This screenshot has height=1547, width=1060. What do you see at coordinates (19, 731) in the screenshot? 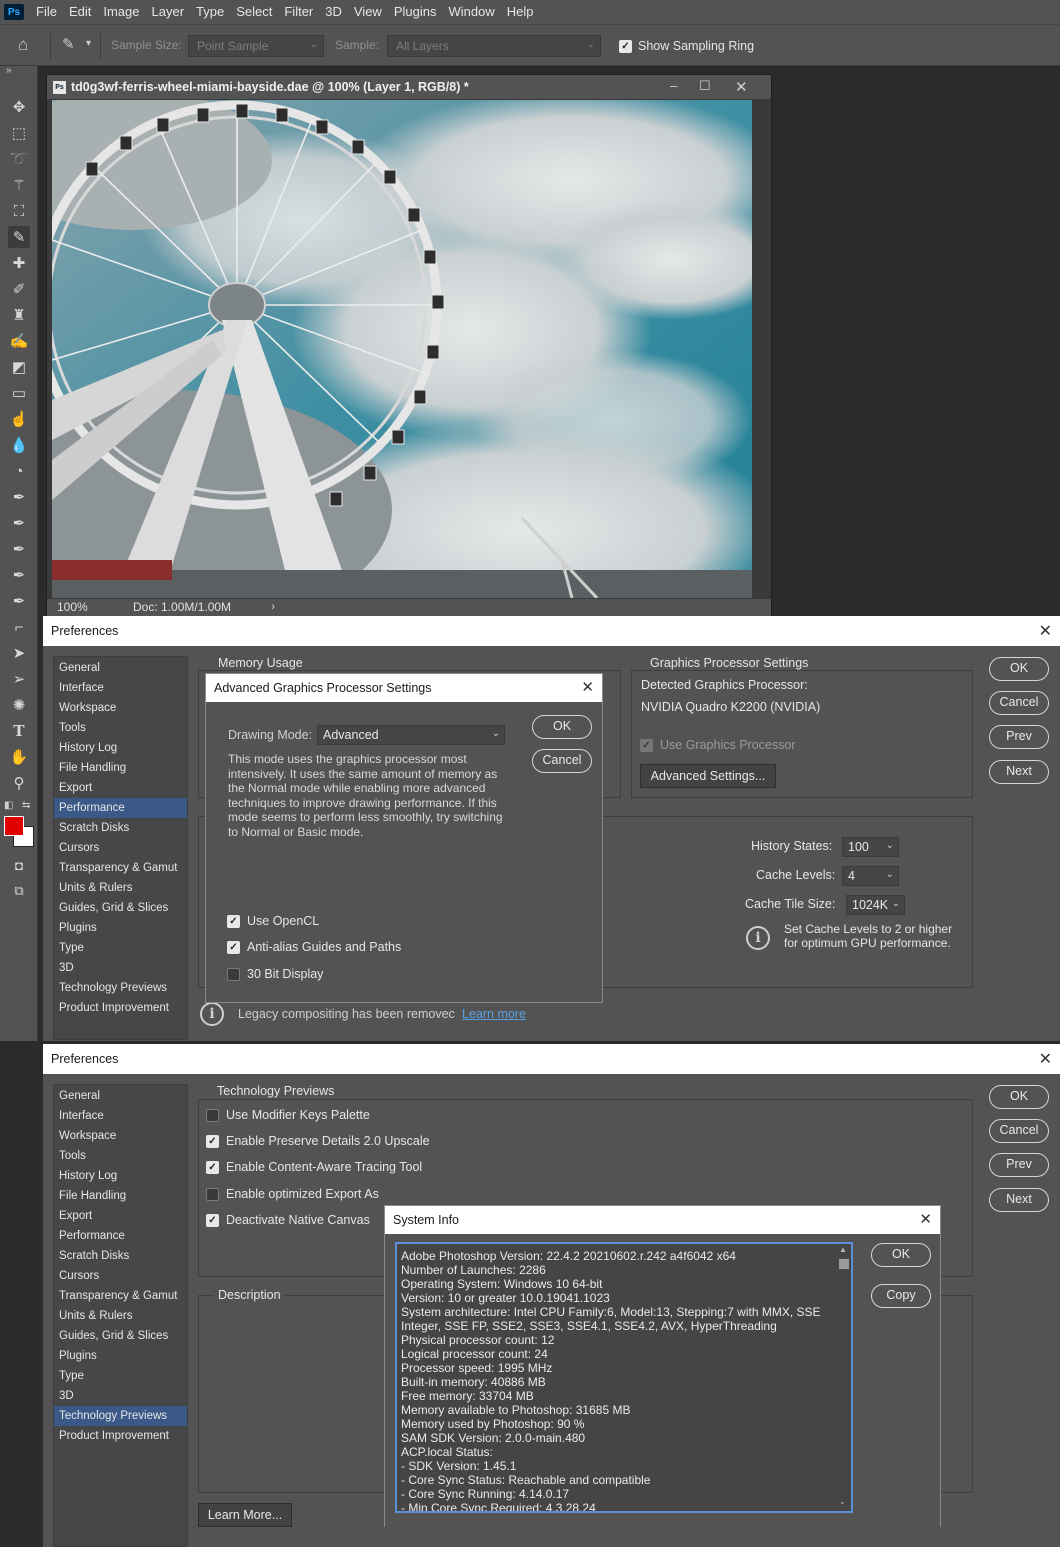
I see `type-tool-icon: T` at bounding box center [19, 731].